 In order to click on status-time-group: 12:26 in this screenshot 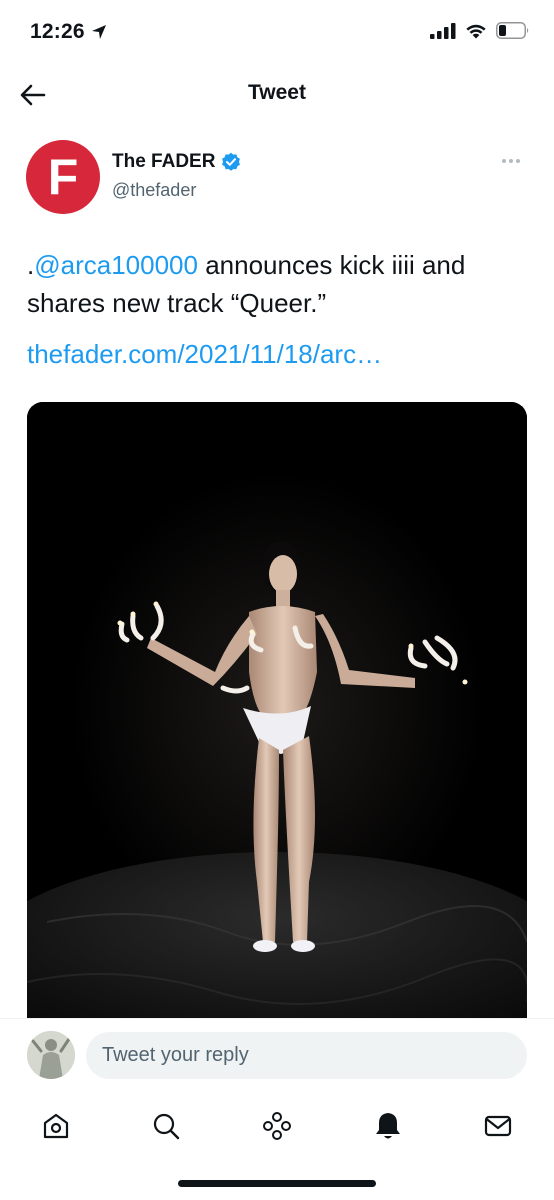, I will do `click(68, 32)`.